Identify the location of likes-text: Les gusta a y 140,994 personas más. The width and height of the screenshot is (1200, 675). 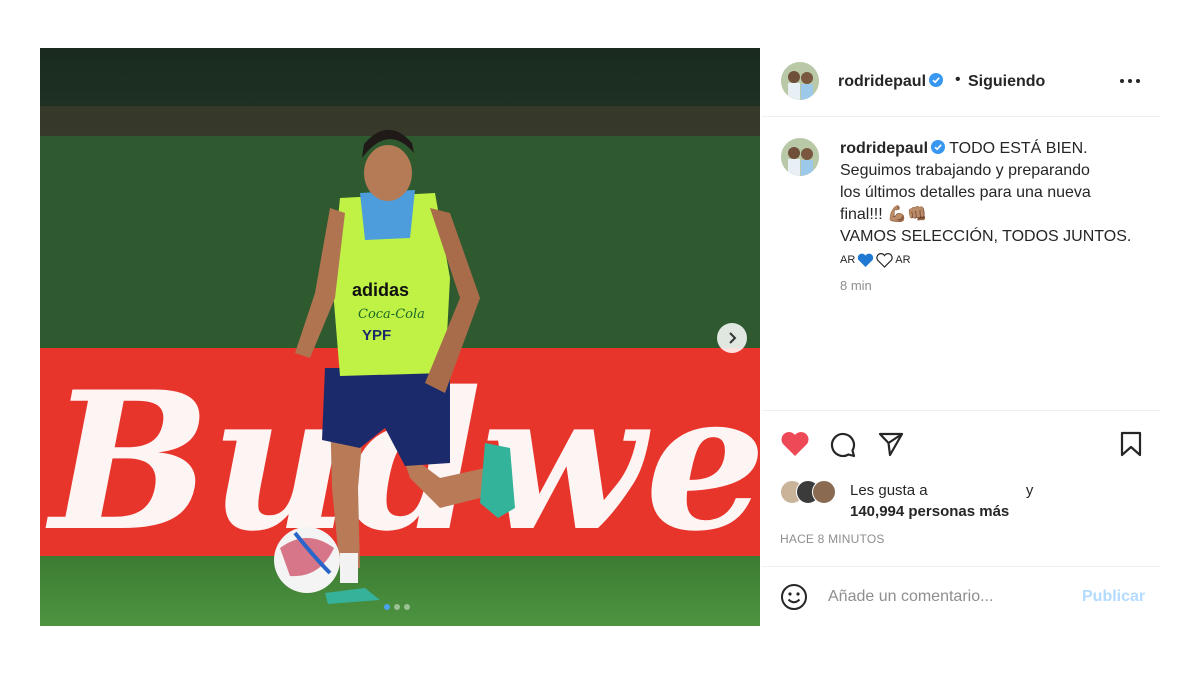
(941, 501).